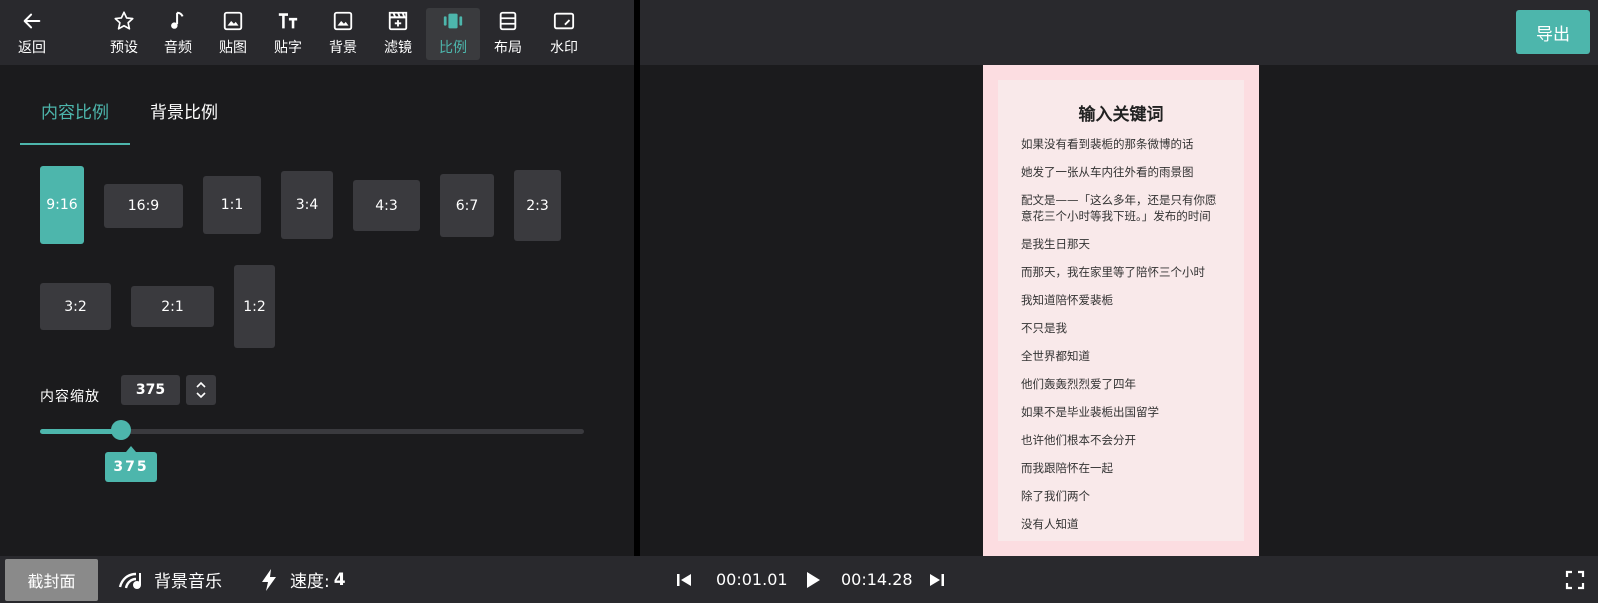  Describe the element at coordinates (121, 430) in the screenshot. I see `slider-thumb` at that location.